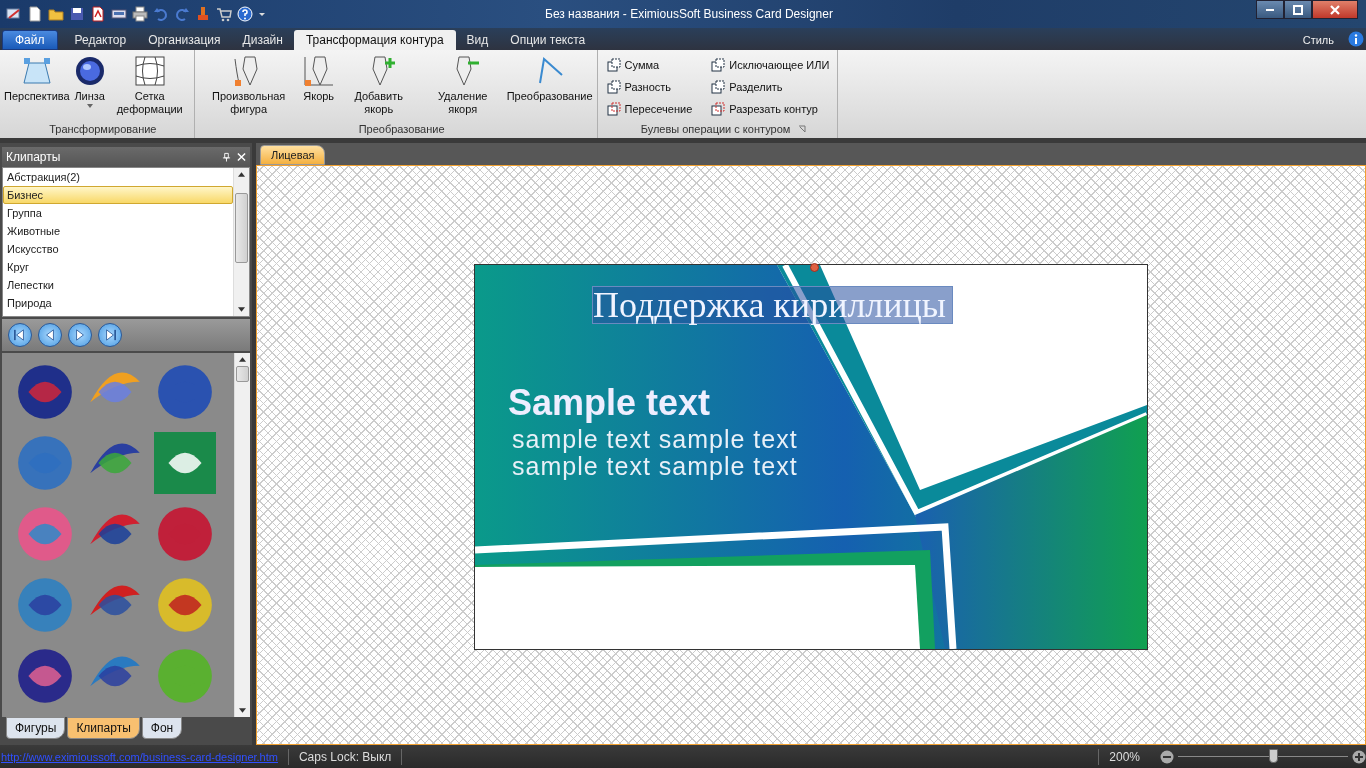 The width and height of the screenshot is (1366, 768). I want to click on zoom-slider-thumb, so click(1273, 756).